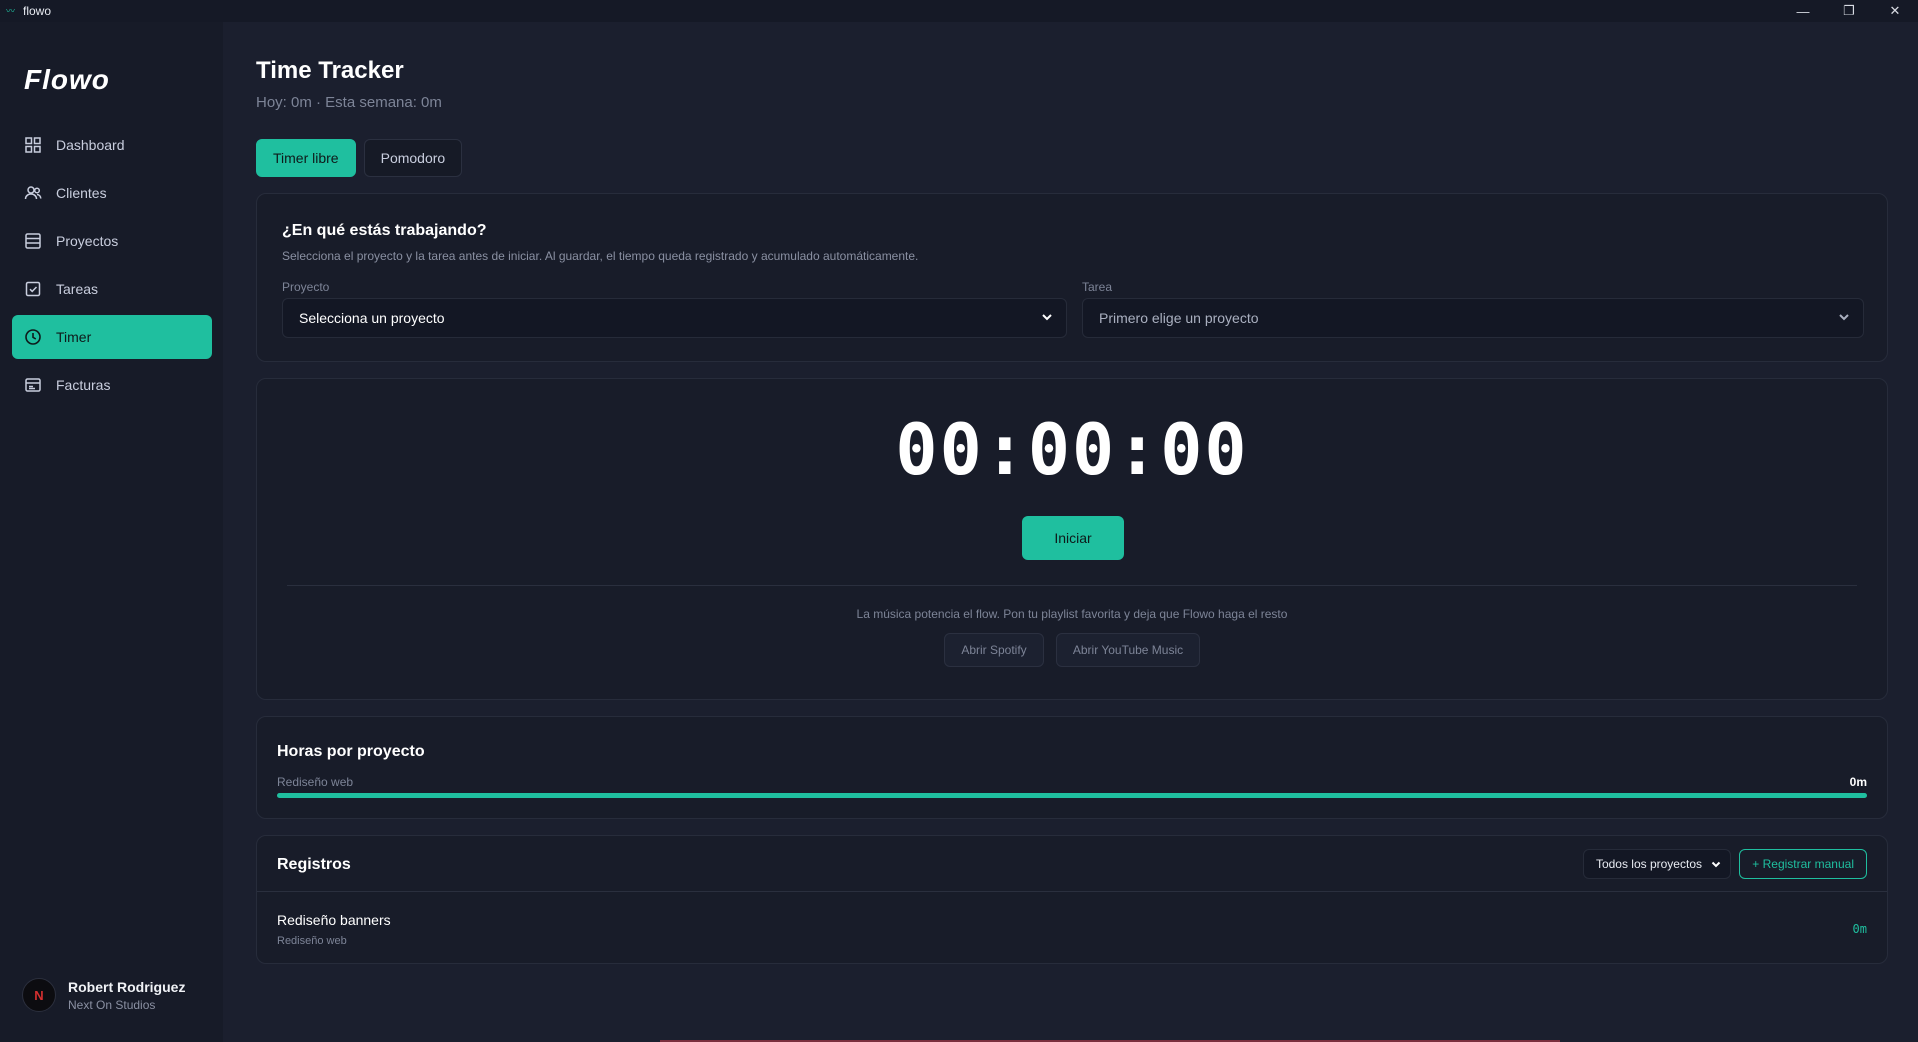 This screenshot has width=1918, height=1042. Describe the element at coordinates (306, 158) in the screenshot. I see `tab-timer-libre: Timer libre` at that location.